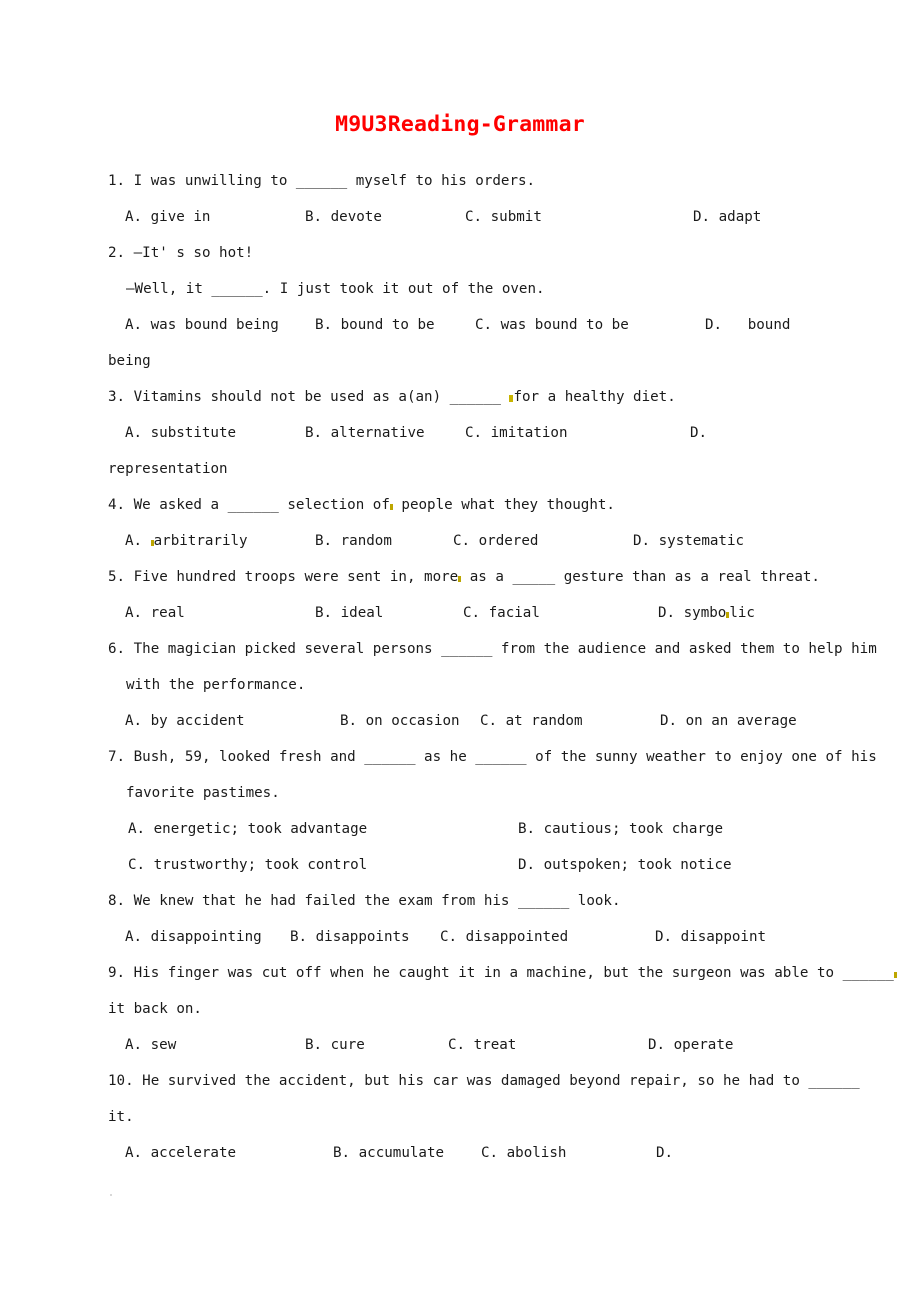  What do you see at coordinates (215, 433) in the screenshot?
I see `option-a: A. substitute` at bounding box center [215, 433].